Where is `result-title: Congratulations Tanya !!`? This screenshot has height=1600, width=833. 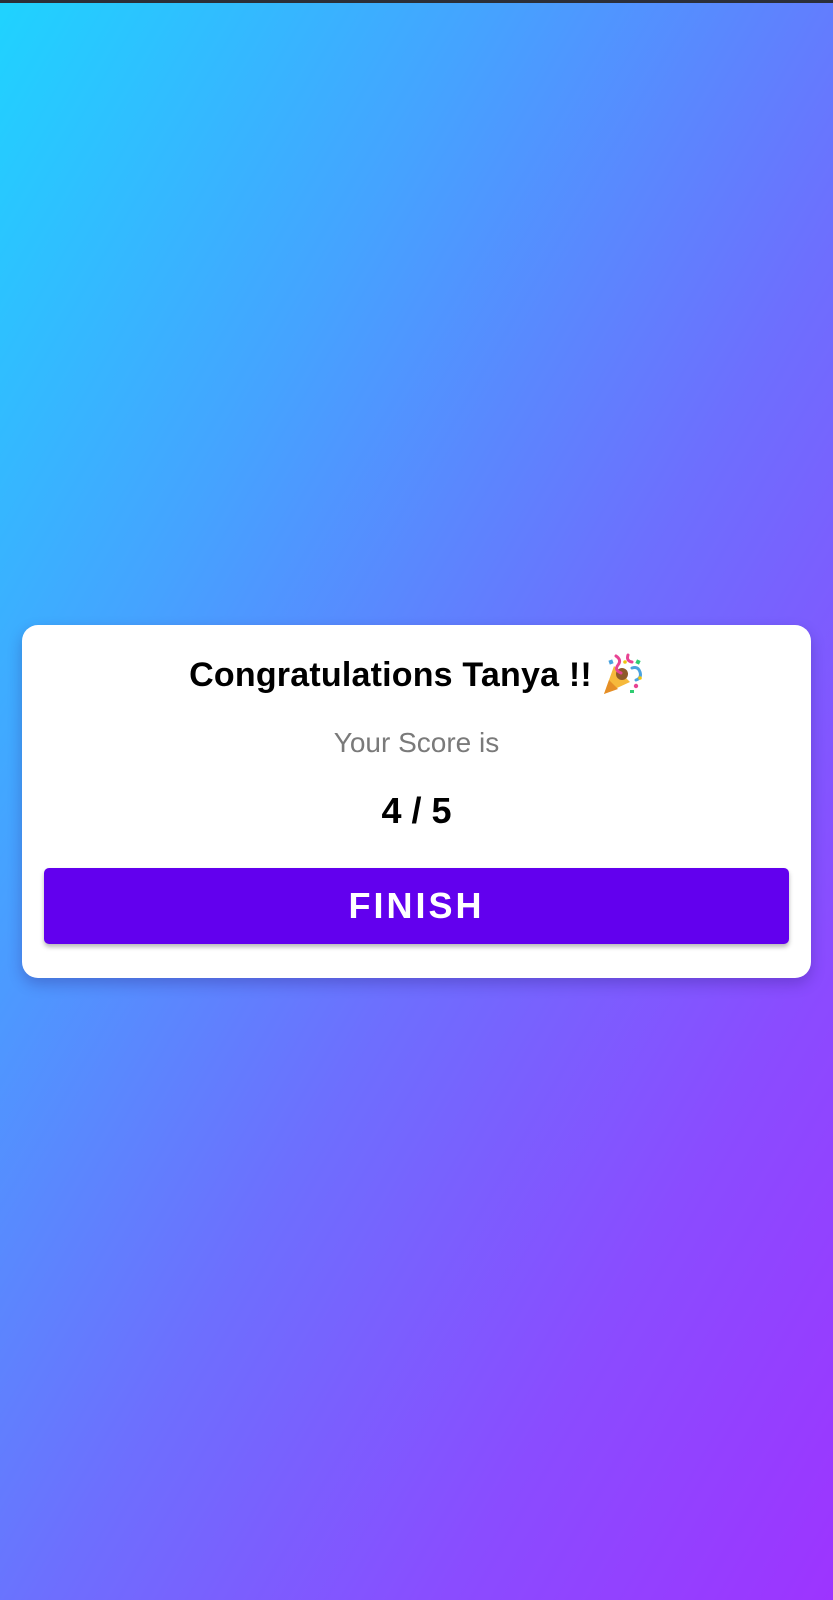 result-title: Congratulations Tanya !! is located at coordinates (416, 675).